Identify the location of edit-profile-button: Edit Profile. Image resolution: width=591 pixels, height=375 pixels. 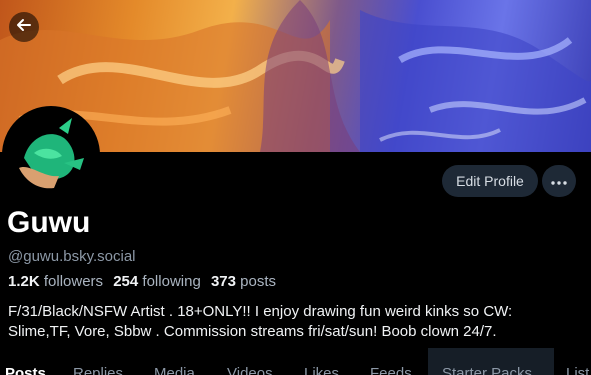
(490, 181).